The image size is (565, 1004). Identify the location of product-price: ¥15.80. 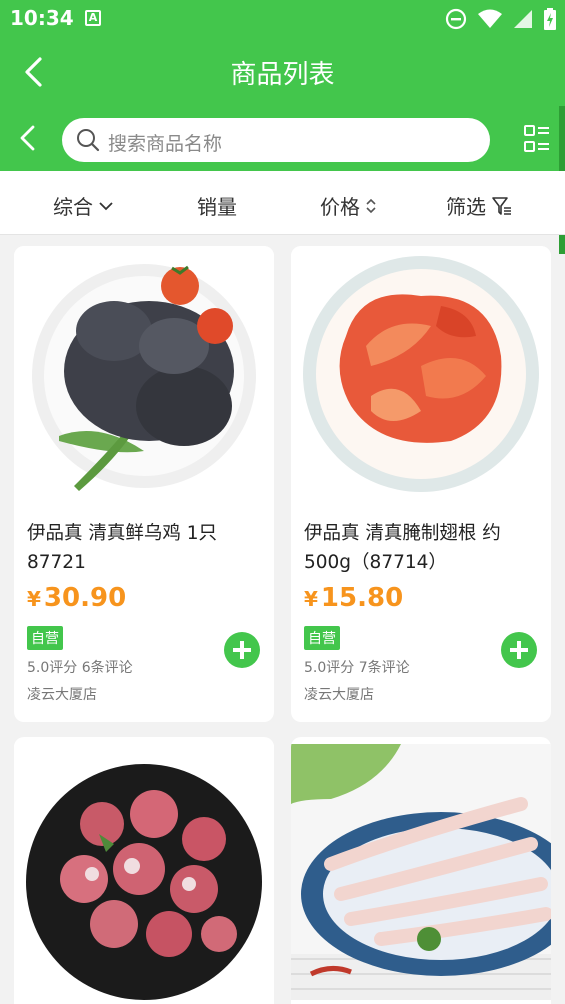
(353, 598).